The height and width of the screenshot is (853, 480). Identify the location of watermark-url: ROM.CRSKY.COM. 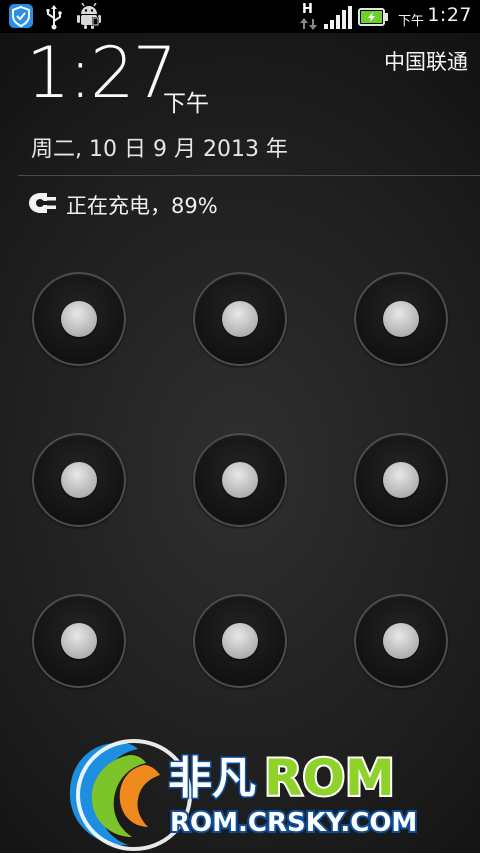
(293, 823).